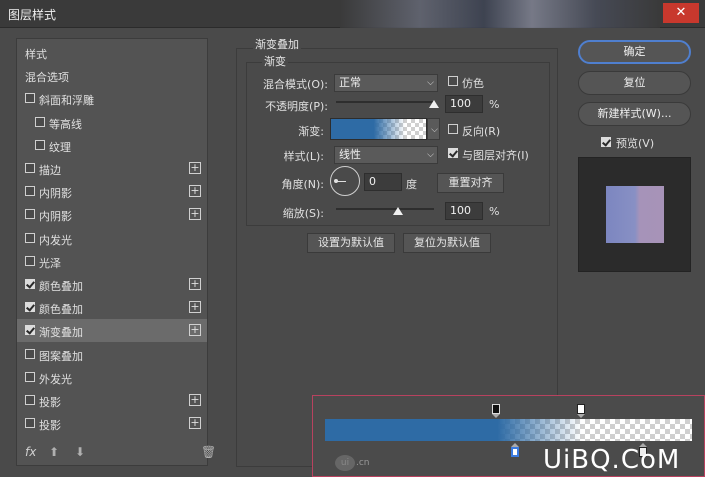 The height and width of the screenshot is (477, 705). What do you see at coordinates (112, 331) in the screenshot?
I see `style-list-item: 渐变叠加 +` at bounding box center [112, 331].